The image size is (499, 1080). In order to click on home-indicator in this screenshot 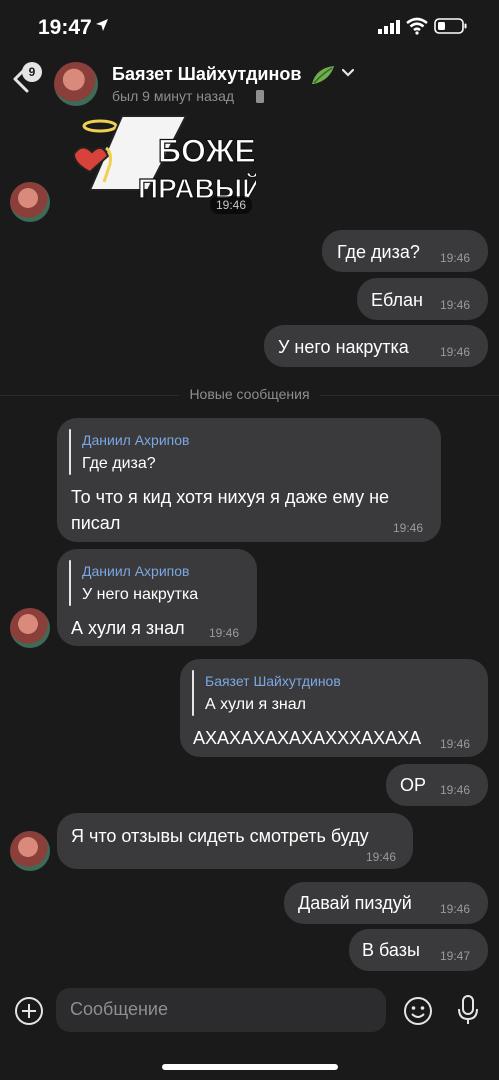, I will do `click(250, 1067)`.